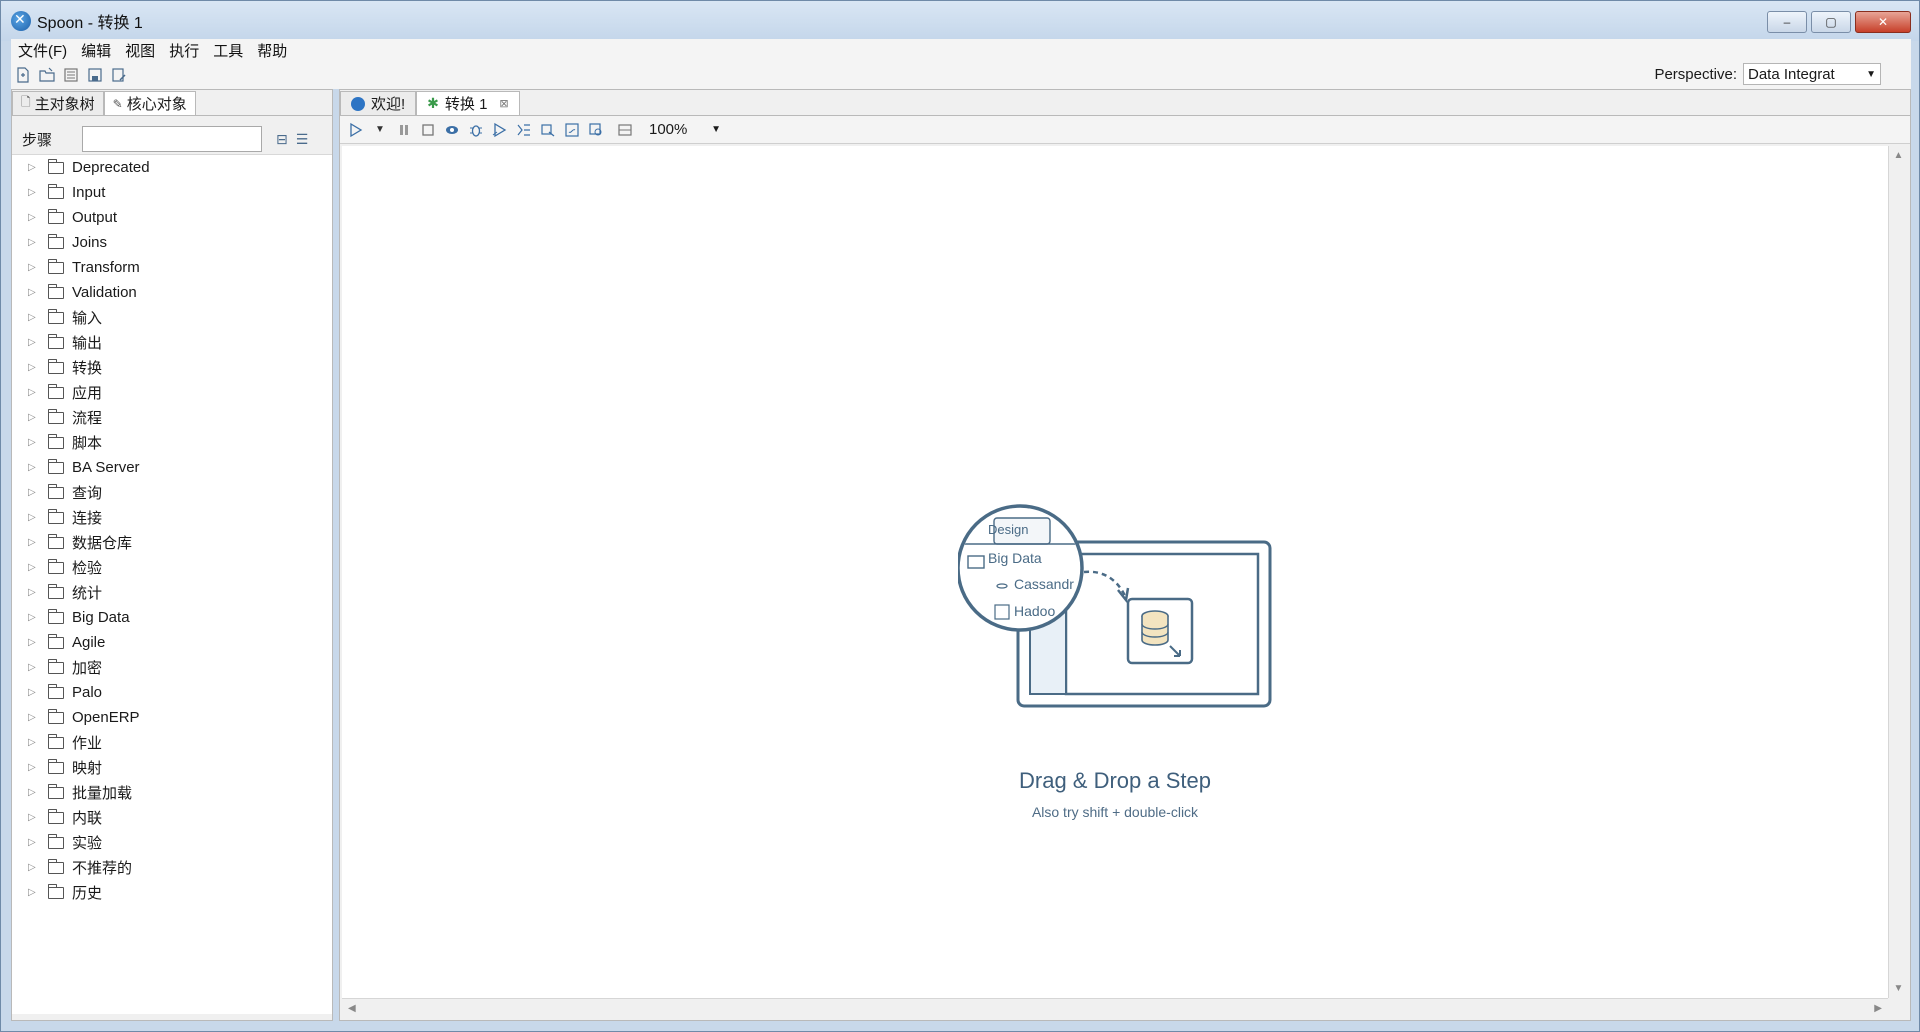 The width and height of the screenshot is (1920, 1032). Describe the element at coordinates (524, 130) in the screenshot. I see `verify-icon` at that location.